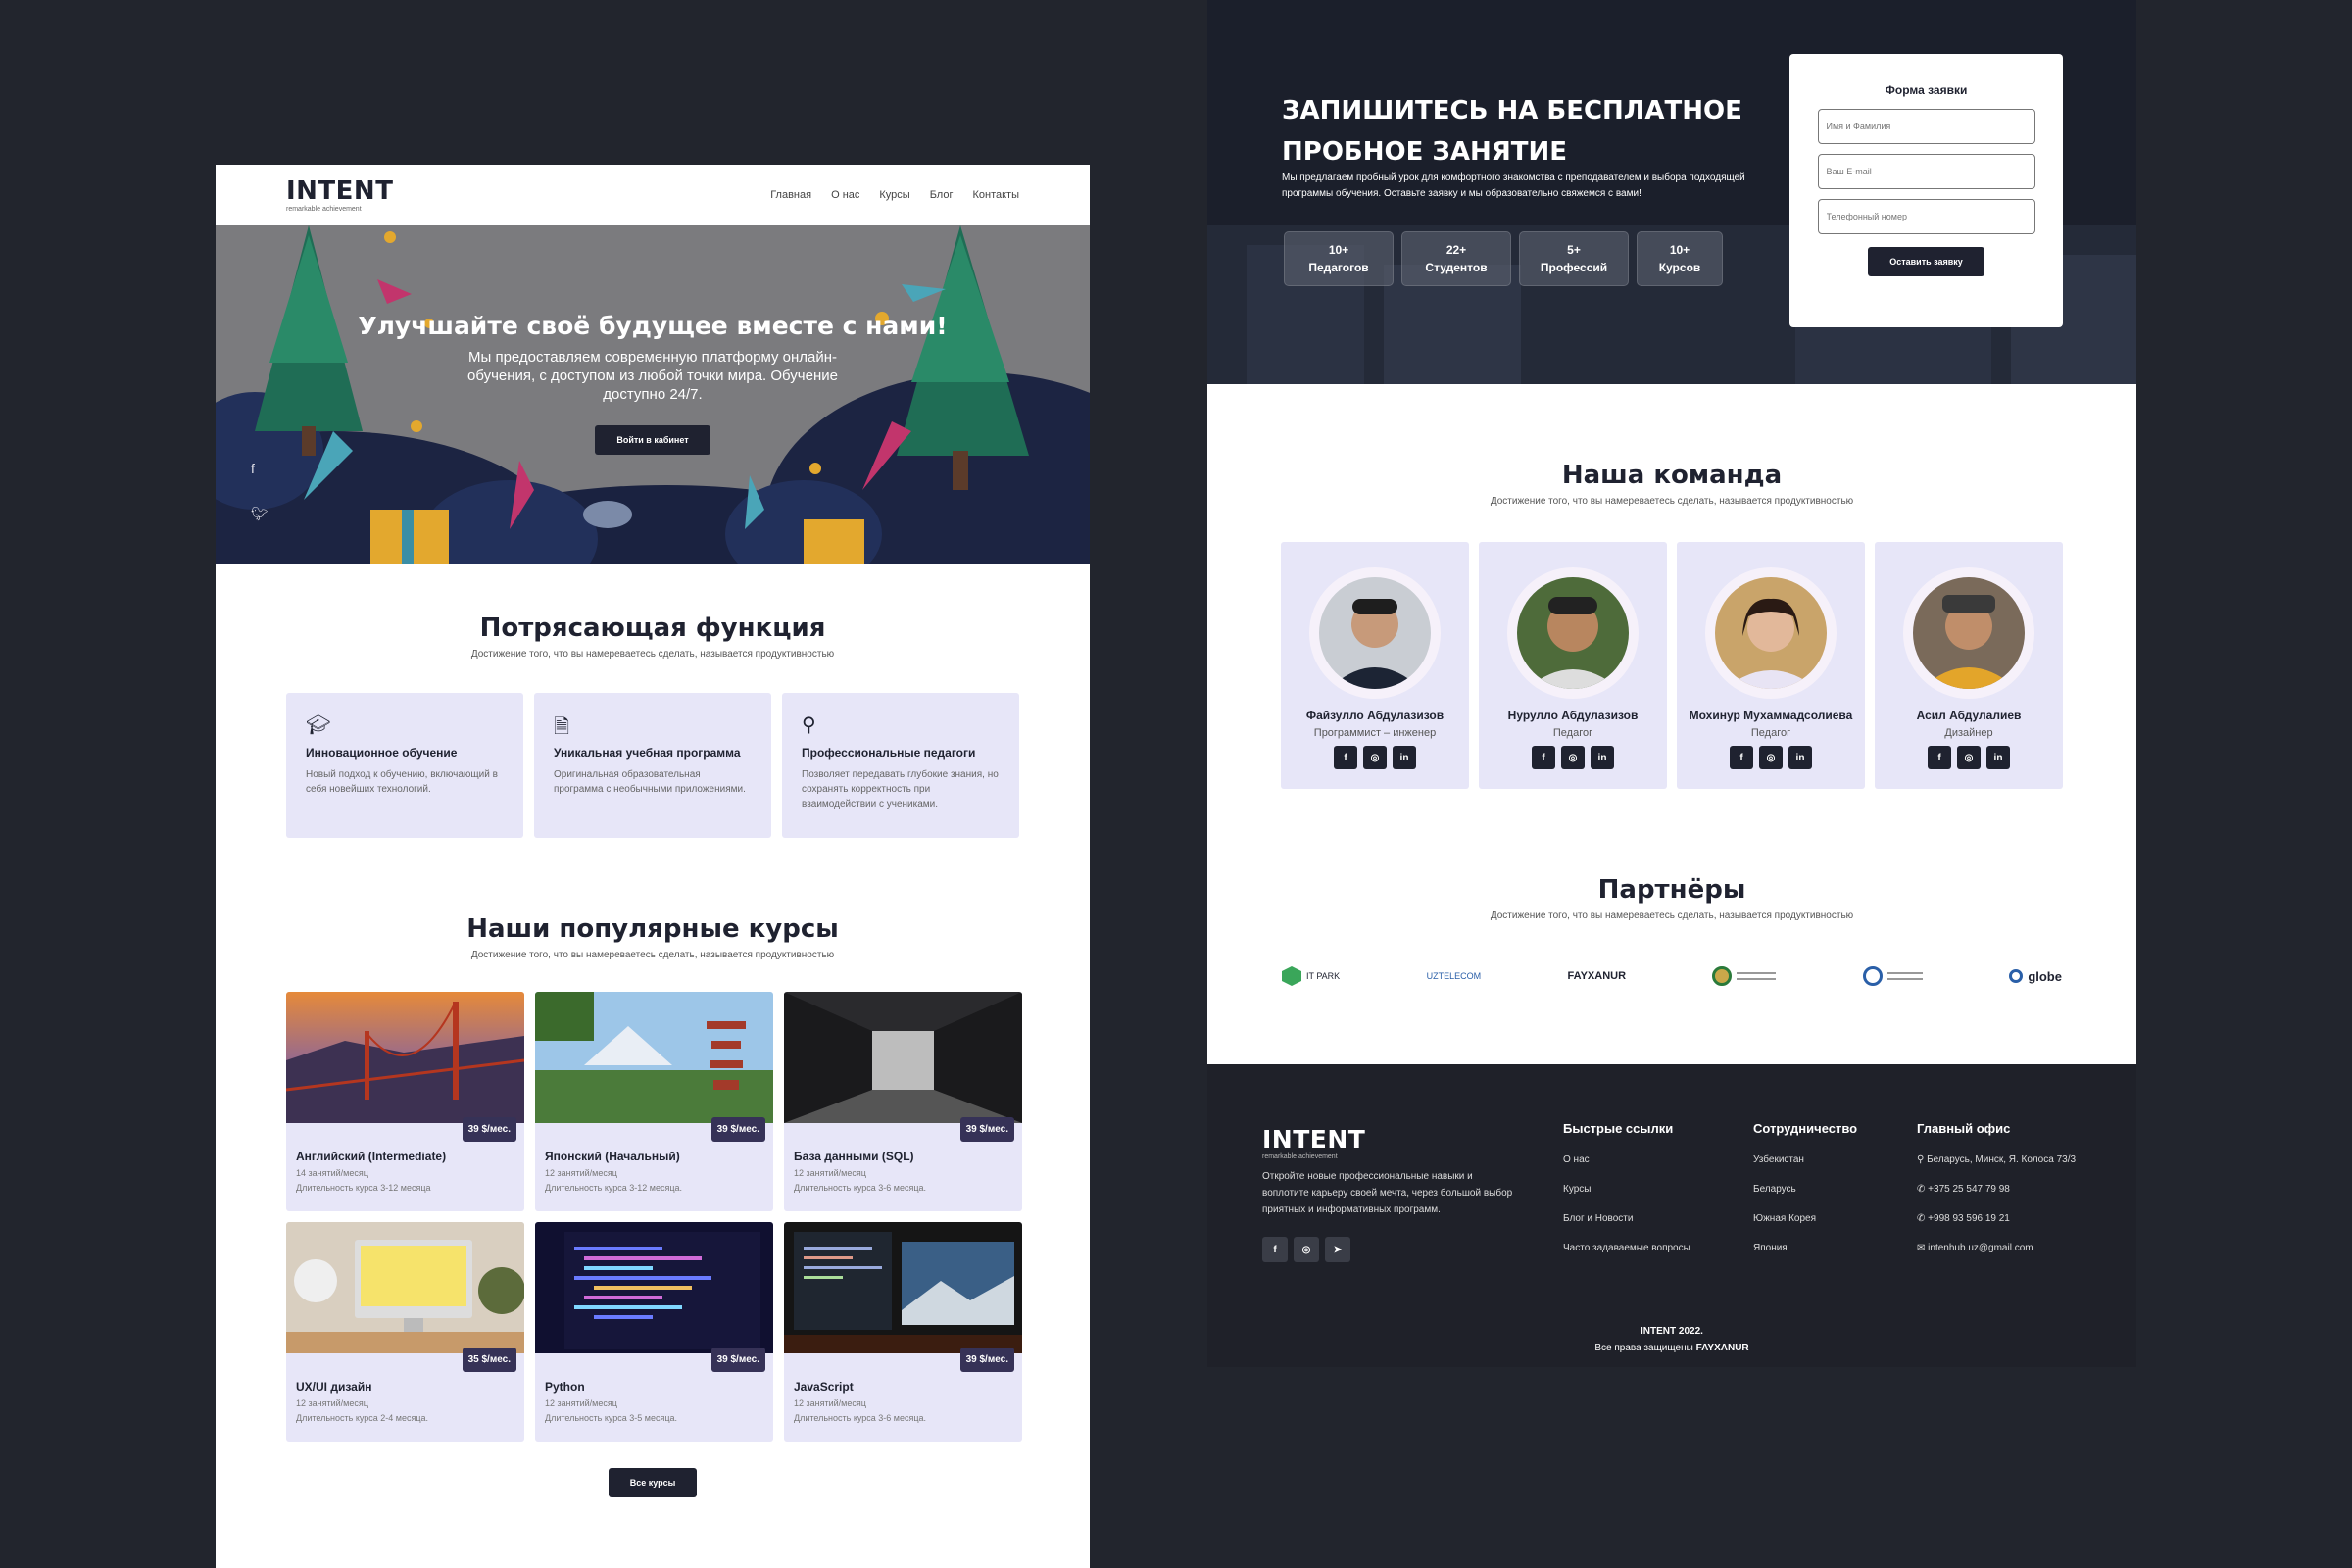 Image resolution: width=2352 pixels, height=1568 pixels. What do you see at coordinates (845, 195) in the screenshot?
I see `nav-link-about: О нас` at bounding box center [845, 195].